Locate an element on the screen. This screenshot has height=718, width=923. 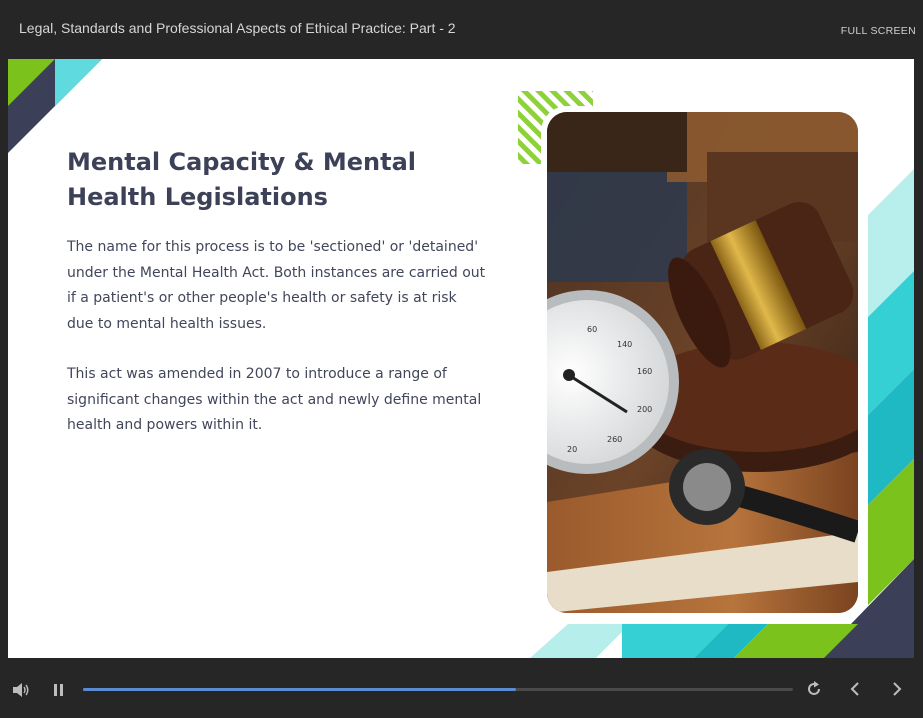
svg-text: 60 is located at coordinates (592, 329).